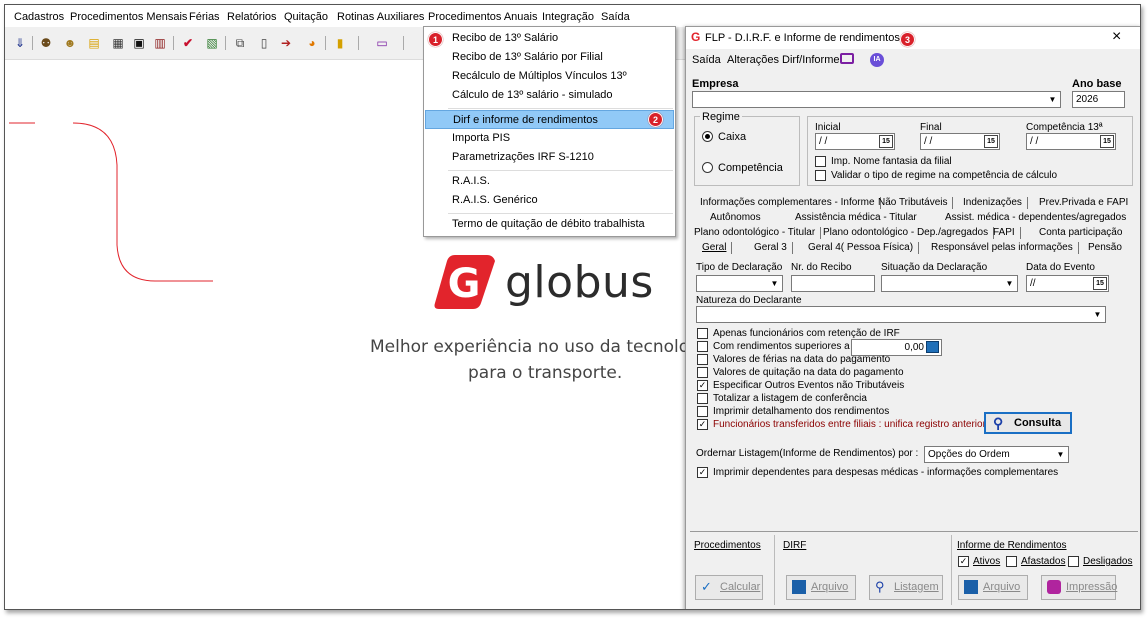  What do you see at coordinates (702, 398) in the screenshot?
I see `check-totalizar` at bounding box center [702, 398].